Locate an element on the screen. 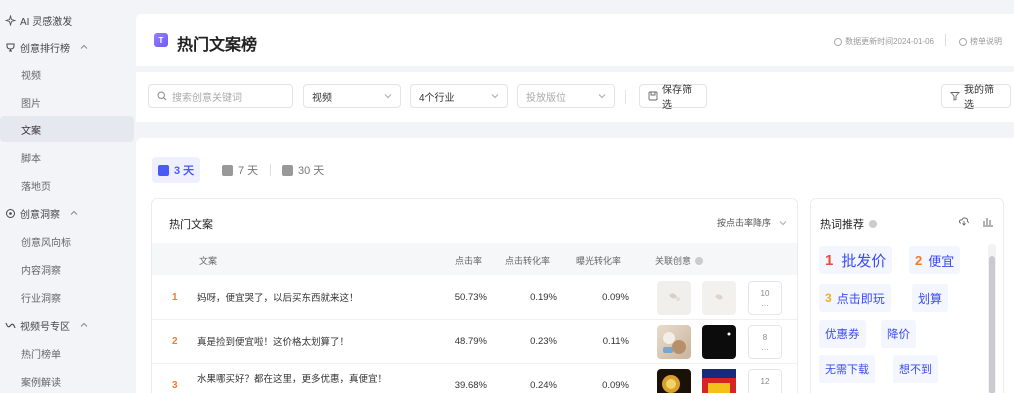 This screenshot has height=393, width=1014. column-header-copy: 文案 is located at coordinates (208, 261).